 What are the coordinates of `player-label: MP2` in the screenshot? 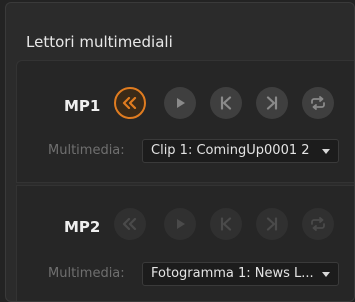 It's located at (82, 227).